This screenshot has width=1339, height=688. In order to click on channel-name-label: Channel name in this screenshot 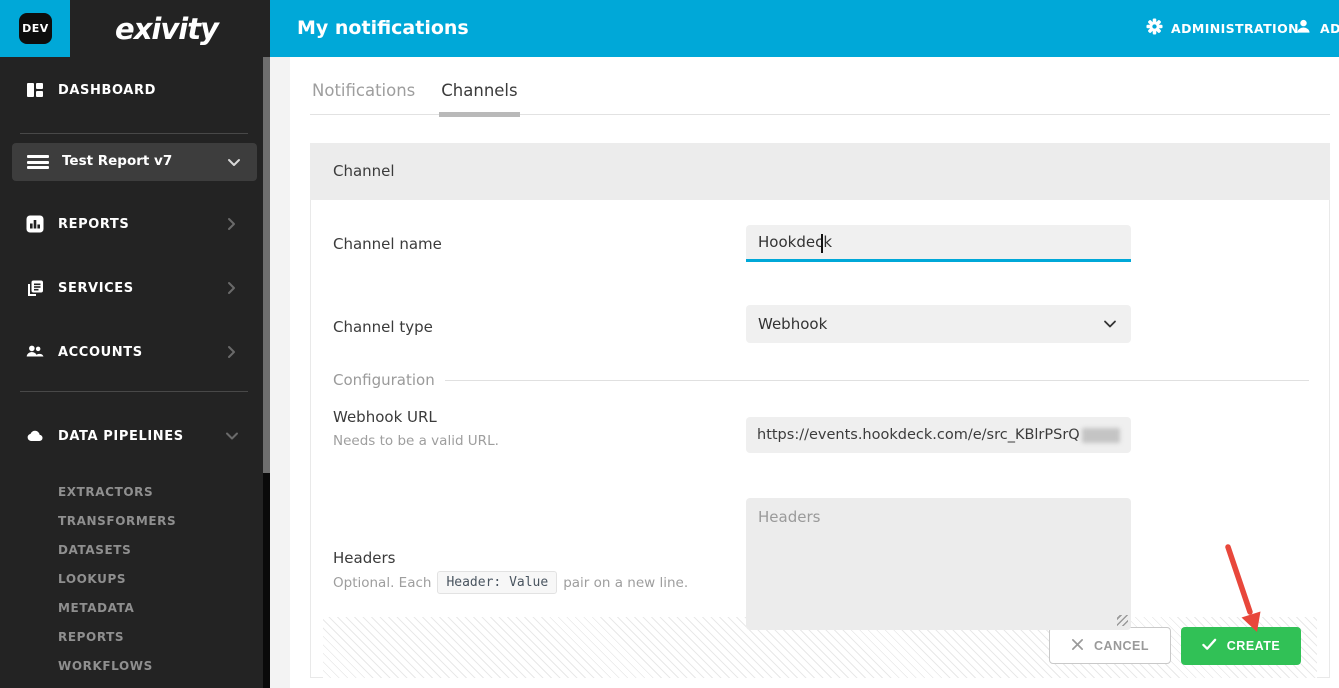, I will do `click(387, 244)`.